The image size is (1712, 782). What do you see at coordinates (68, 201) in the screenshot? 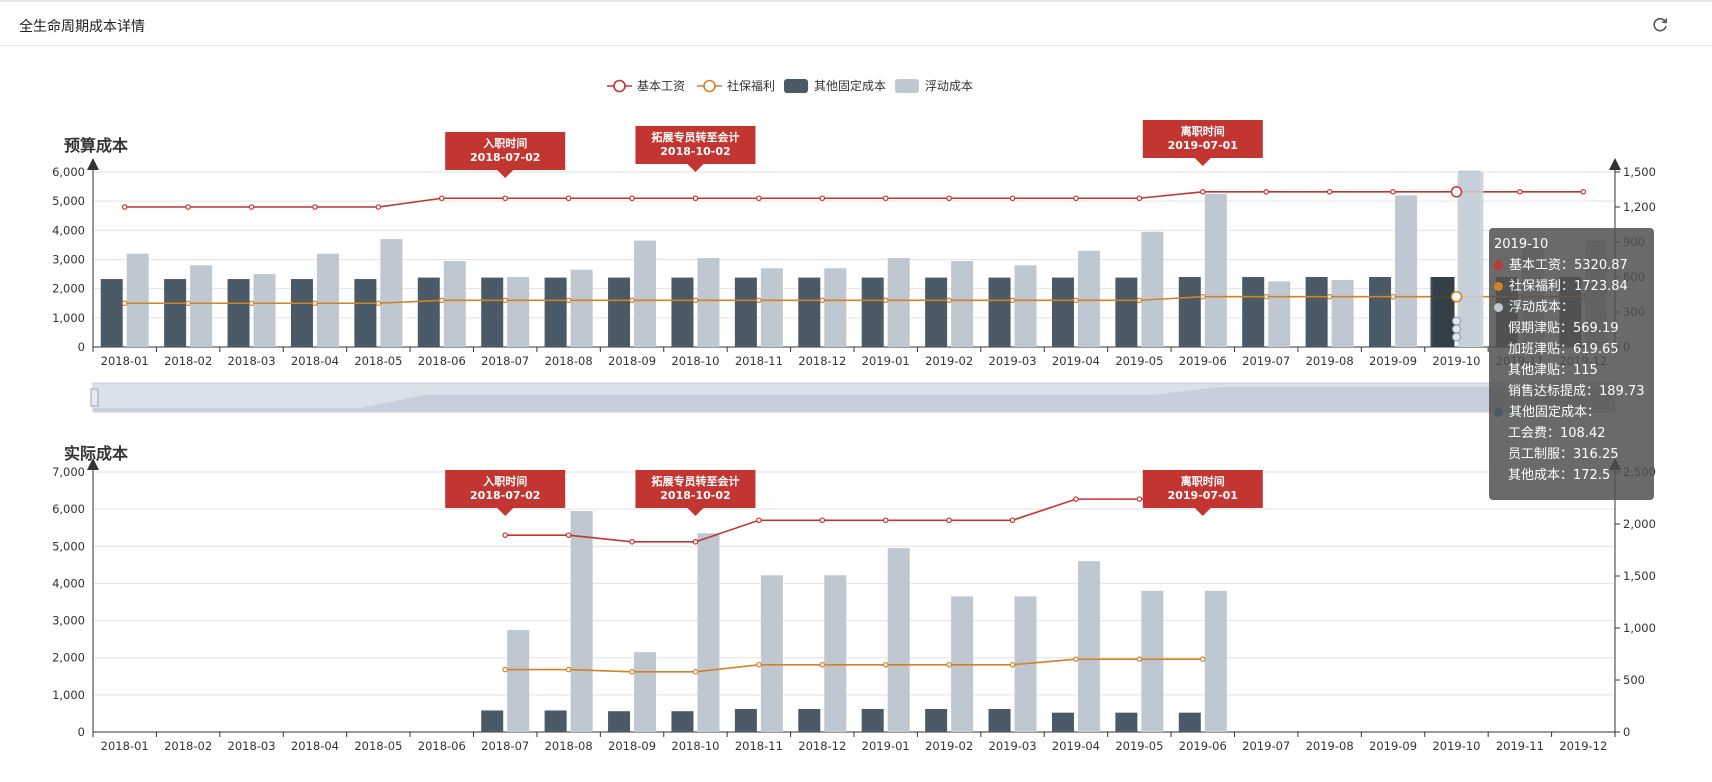
I see `y-tick-label: 5,000` at bounding box center [68, 201].